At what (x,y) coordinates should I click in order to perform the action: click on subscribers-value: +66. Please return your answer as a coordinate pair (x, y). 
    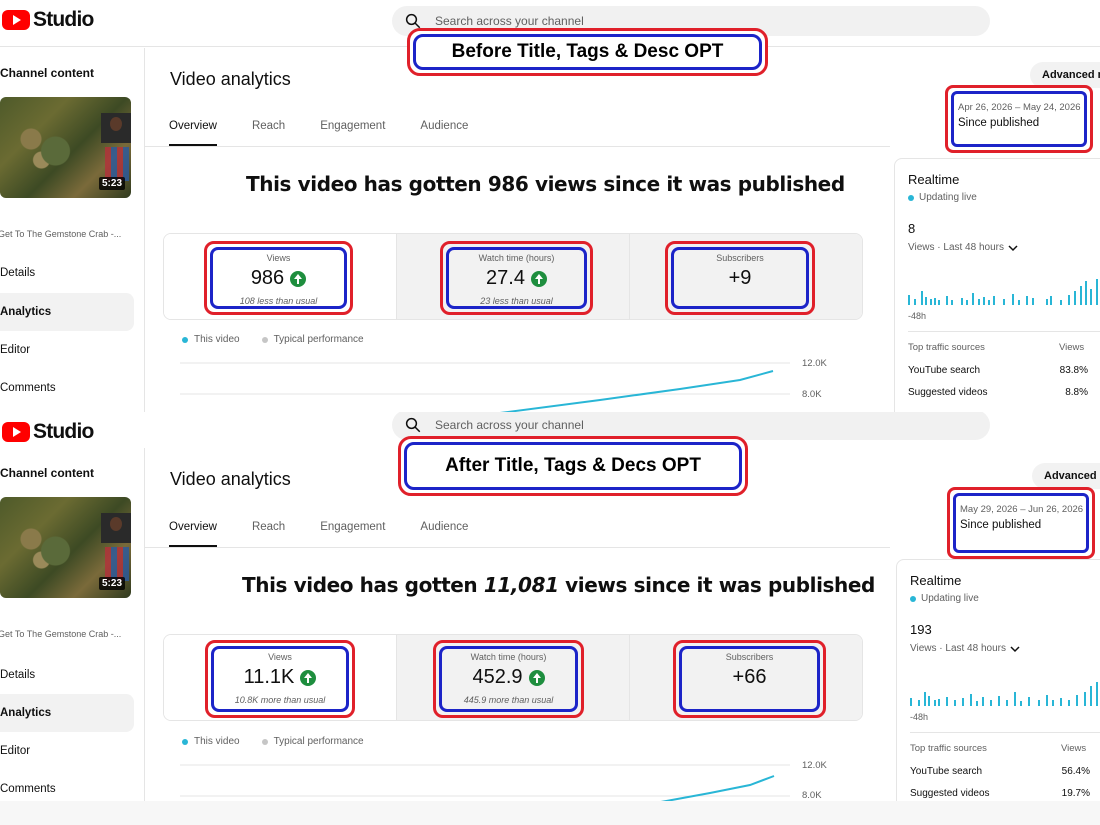
    Looking at the image, I should click on (749, 677).